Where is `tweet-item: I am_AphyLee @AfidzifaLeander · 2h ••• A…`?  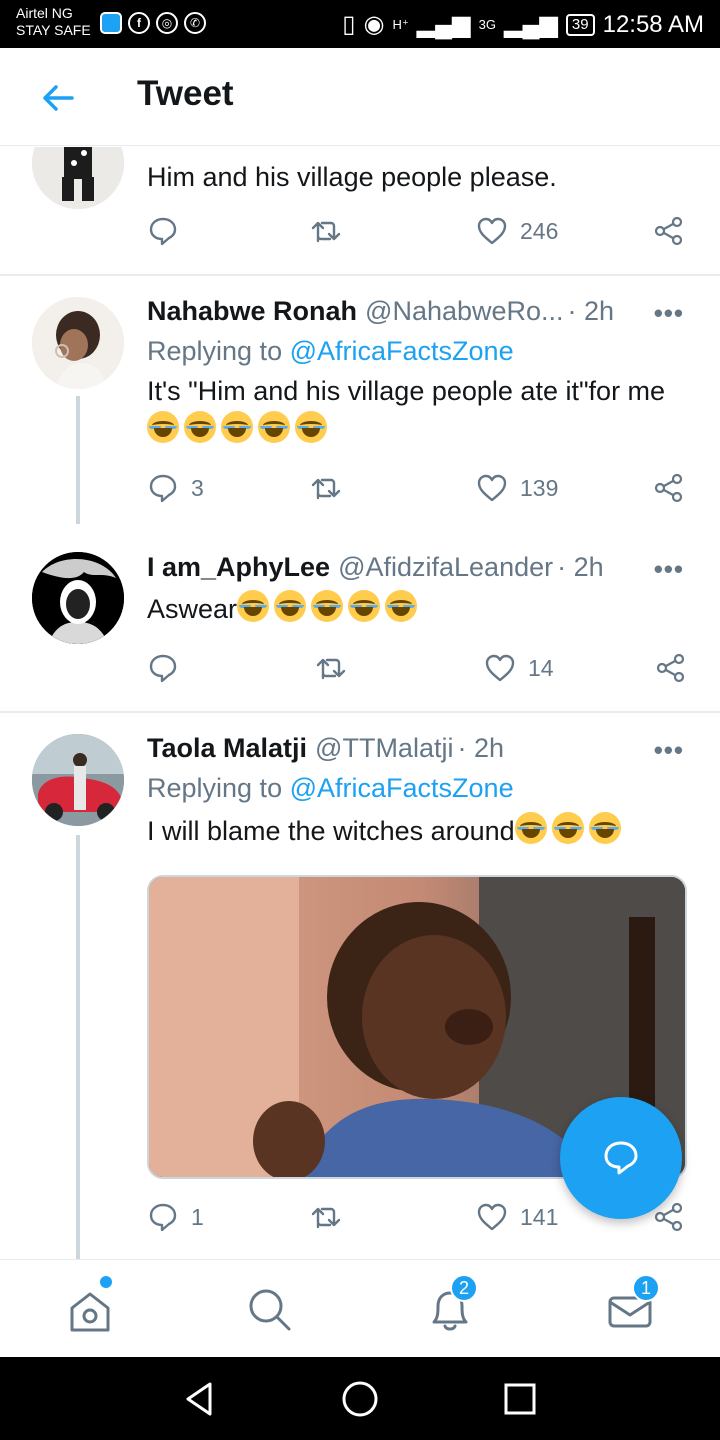
tweet-item: I am_AphyLee @AfidzifaLeander · 2h ••• A… is located at coordinates (360, 619).